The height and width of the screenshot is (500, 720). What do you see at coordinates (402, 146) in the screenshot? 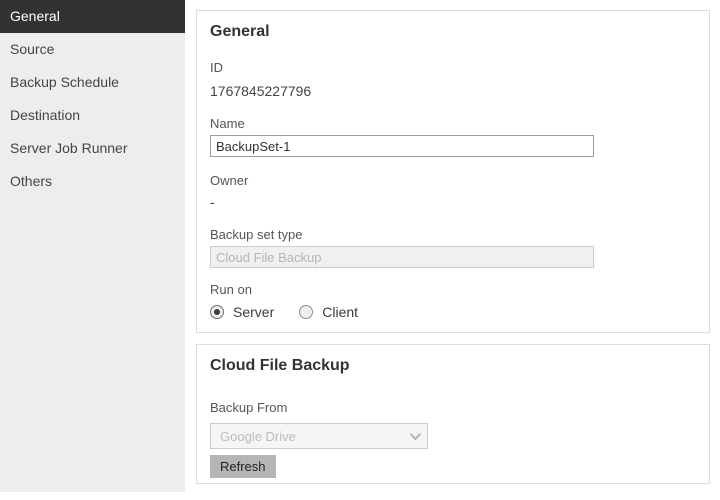
I see `name-input` at bounding box center [402, 146].